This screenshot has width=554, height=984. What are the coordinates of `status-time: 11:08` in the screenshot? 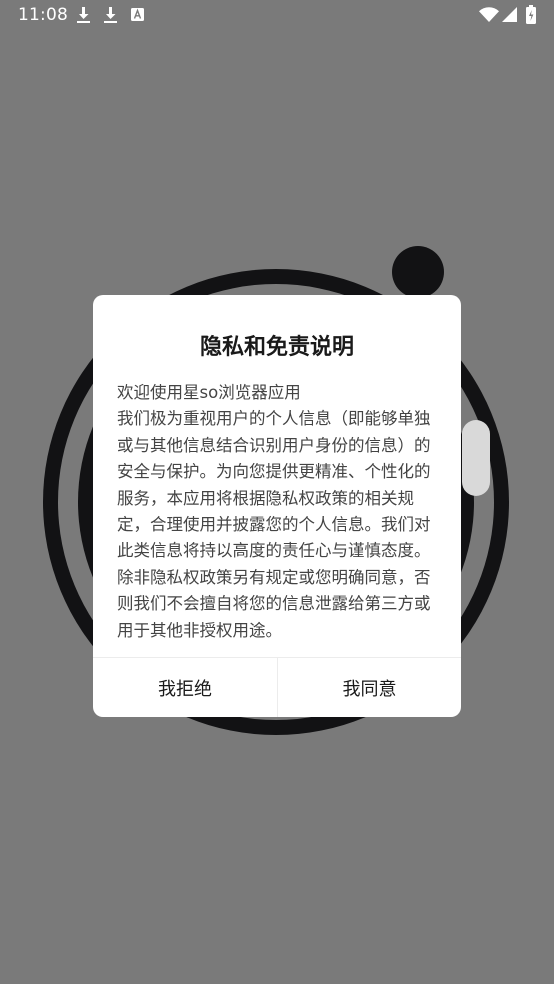 It's located at (43, 15).